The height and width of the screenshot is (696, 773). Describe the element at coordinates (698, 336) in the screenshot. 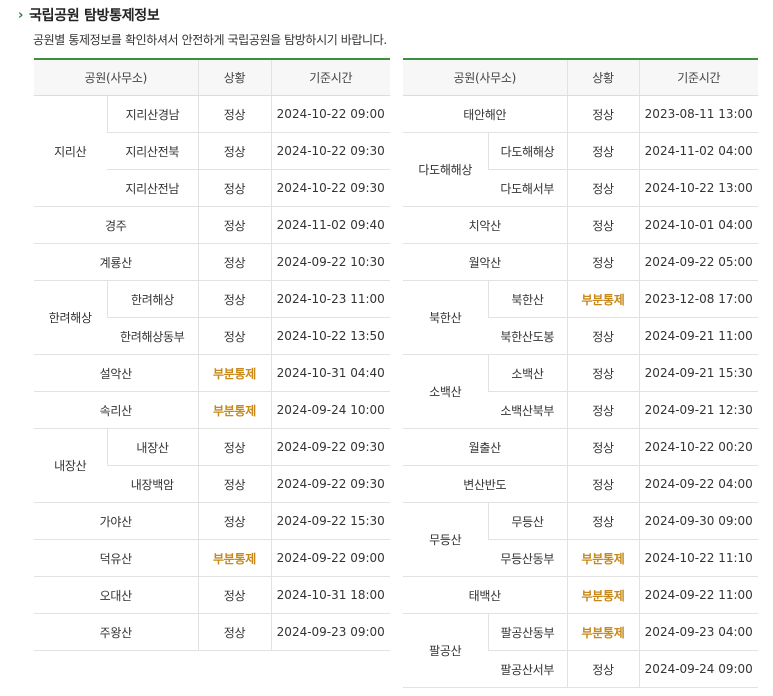

I see `time-cell: 2024-09-21 11:00` at that location.